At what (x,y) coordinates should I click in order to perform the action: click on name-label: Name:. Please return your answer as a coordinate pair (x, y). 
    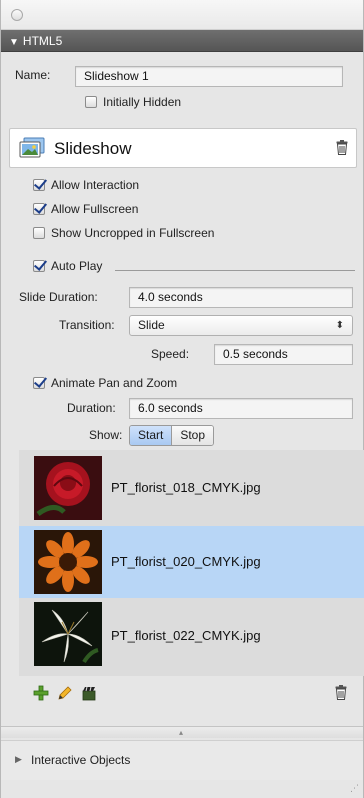
    Looking at the image, I should click on (33, 75).